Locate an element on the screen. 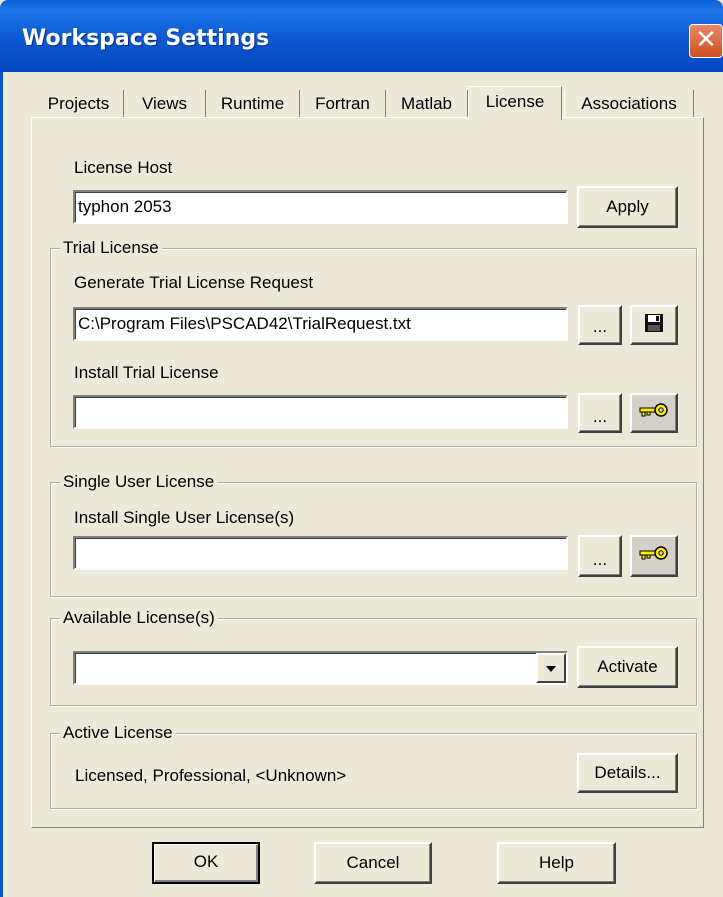  active-license-legend: Active License is located at coordinates (118, 733).